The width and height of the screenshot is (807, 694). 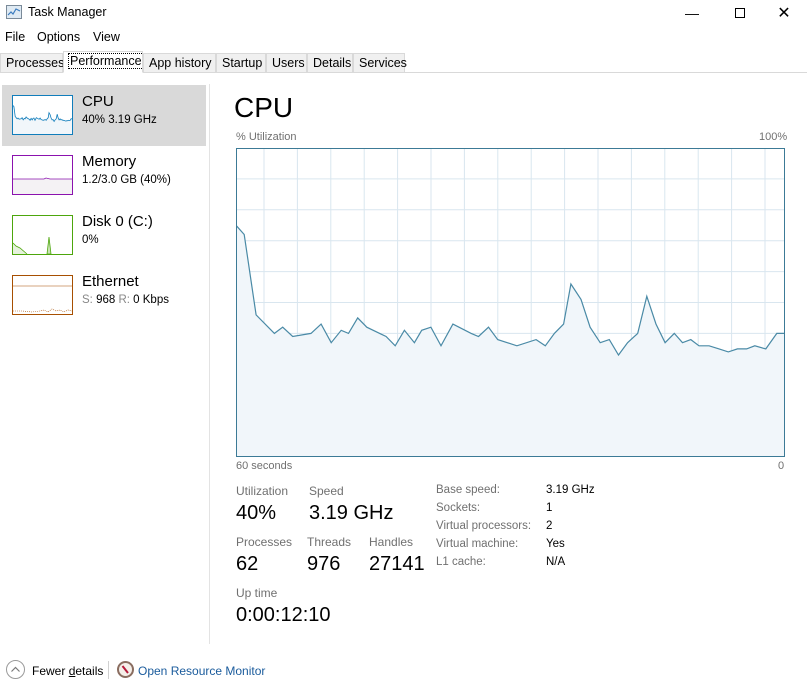 I want to click on sidebar-item-name: Memory, so click(x=109, y=161).